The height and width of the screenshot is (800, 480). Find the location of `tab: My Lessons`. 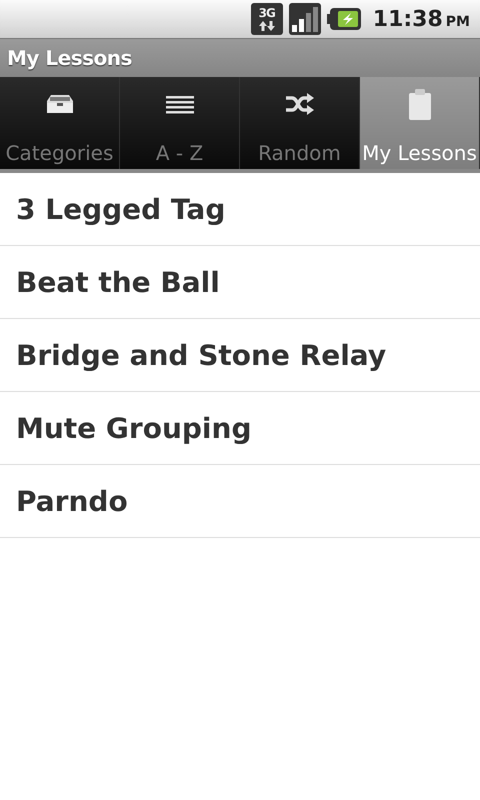

tab: My Lessons is located at coordinates (420, 123).